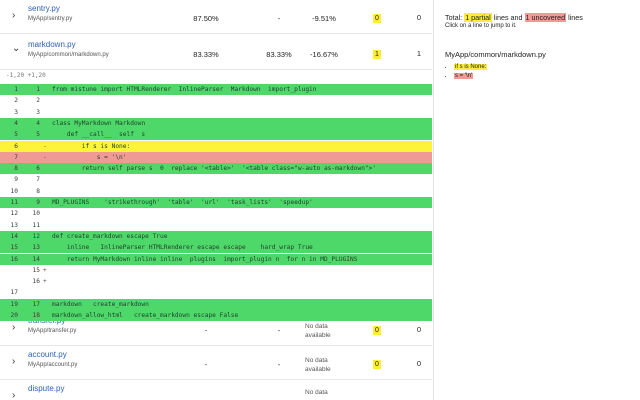  What do you see at coordinates (216, 270) in the screenshot?
I see `code-line: 15 +` at bounding box center [216, 270].